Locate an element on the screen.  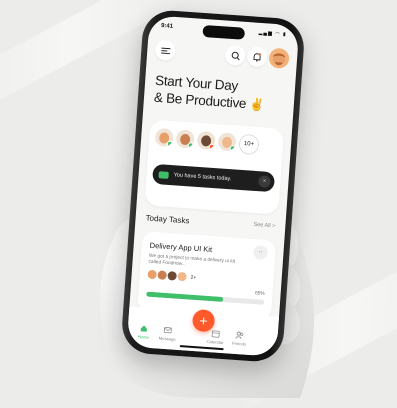
team-avatars: 10+ is located at coordinates (207, 141).